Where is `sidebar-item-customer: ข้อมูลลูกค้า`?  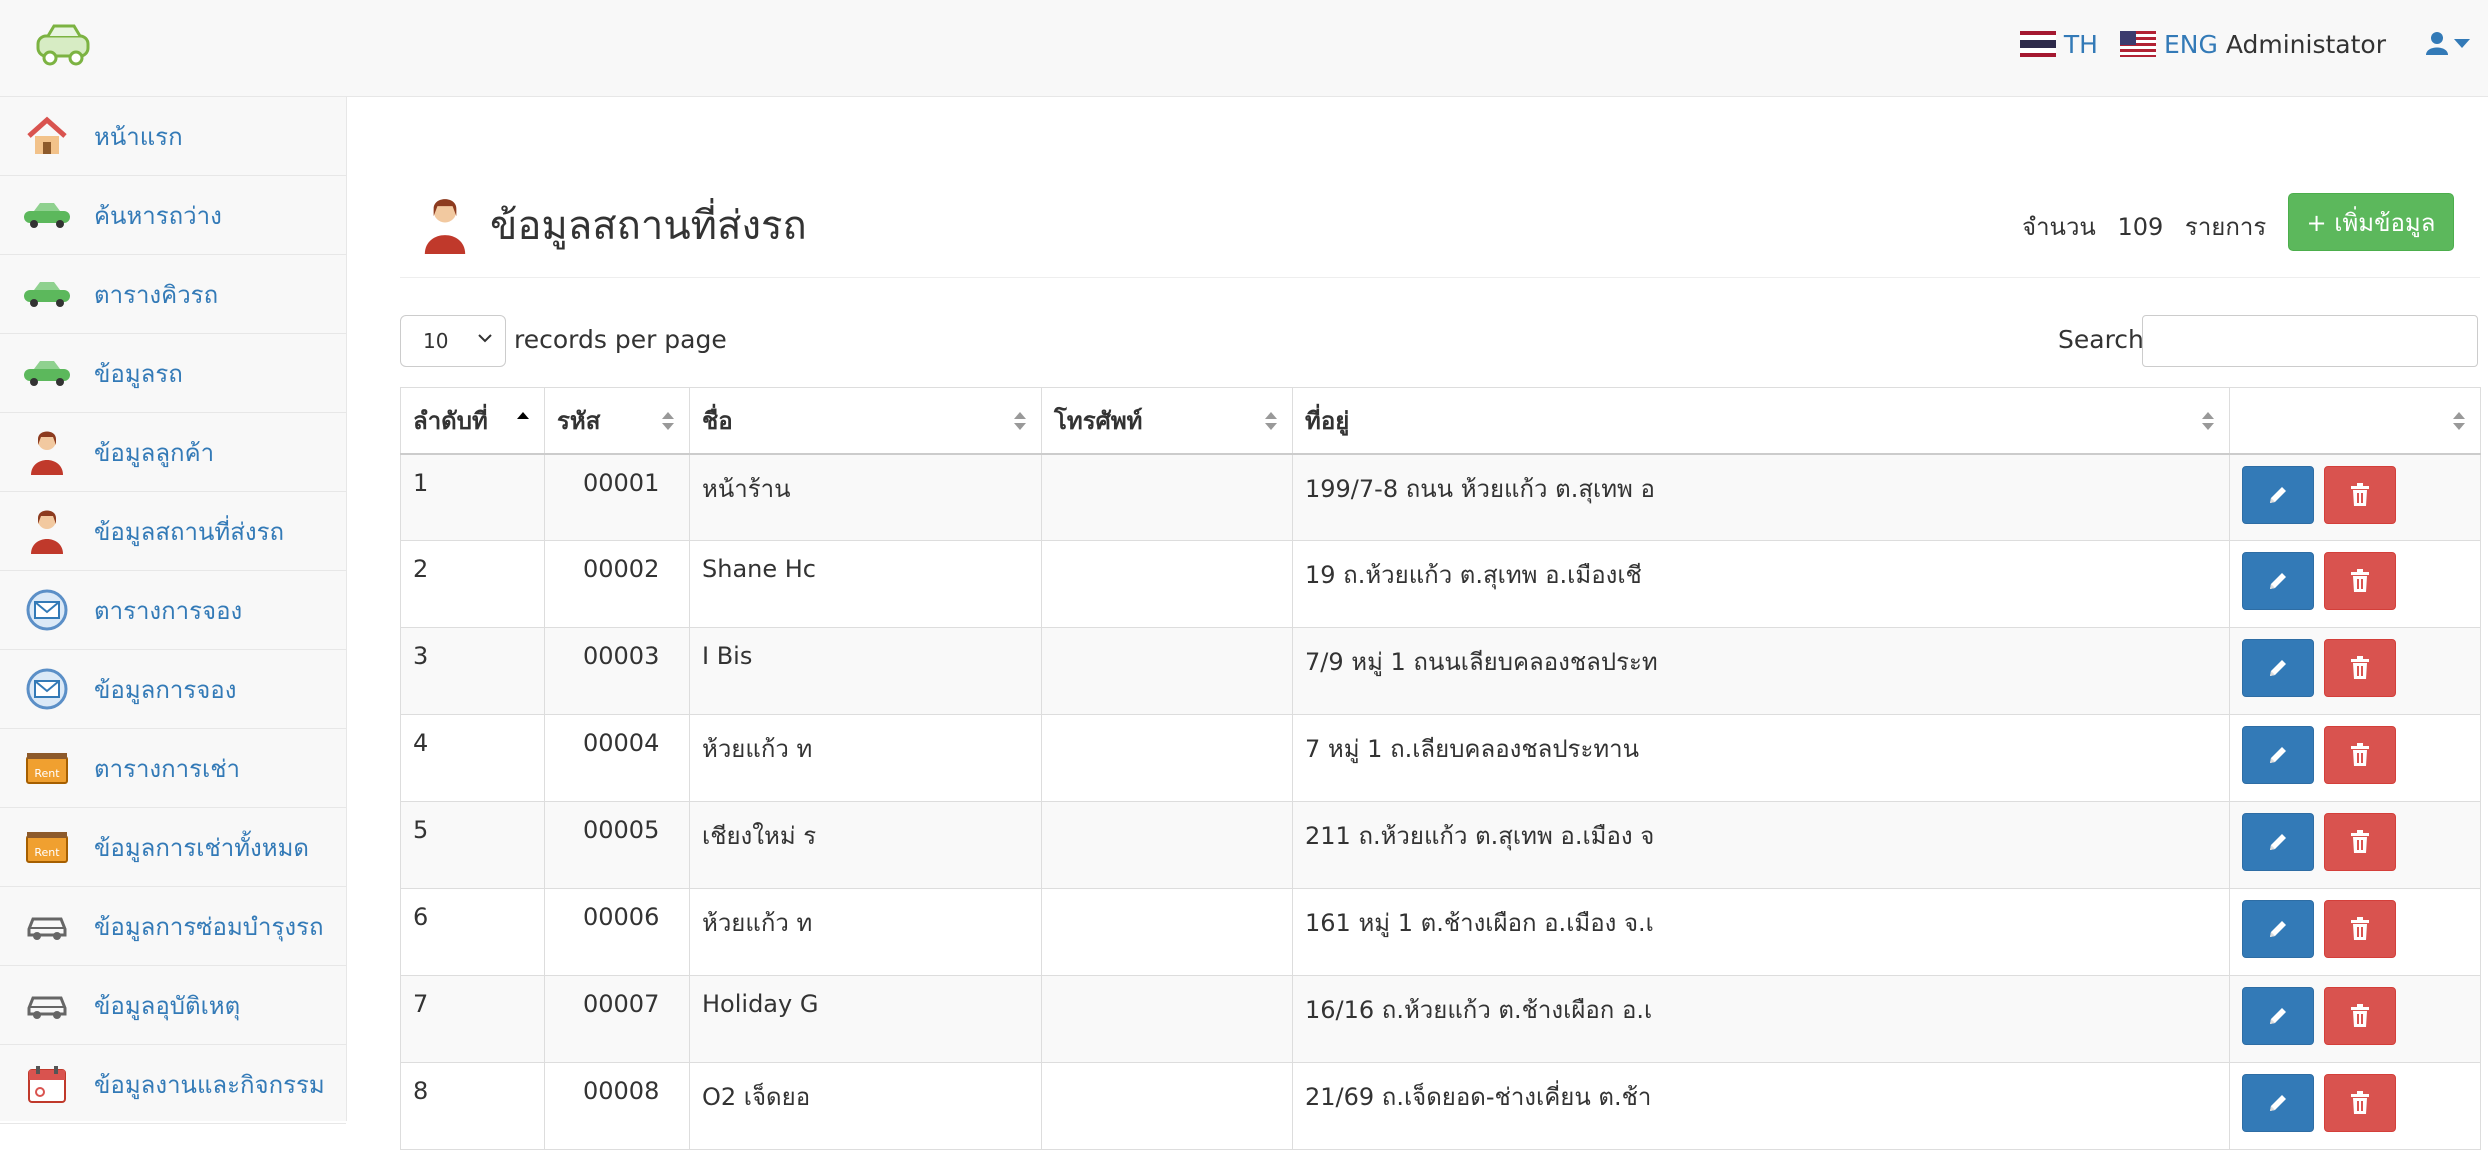 sidebar-item-customer: ข้อมูลลูกค้า is located at coordinates (173, 452).